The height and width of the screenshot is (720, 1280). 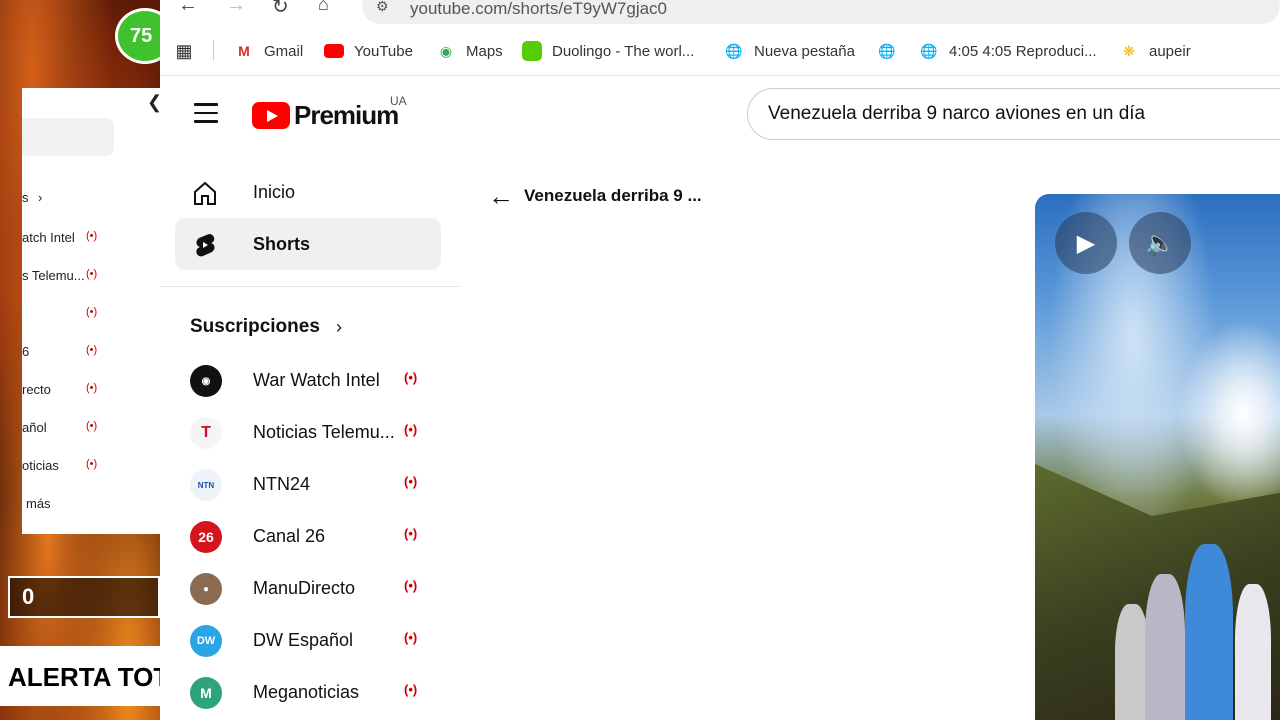 I want to click on subscription-item: ● ManuDirecto (•), so click(x=310, y=589).